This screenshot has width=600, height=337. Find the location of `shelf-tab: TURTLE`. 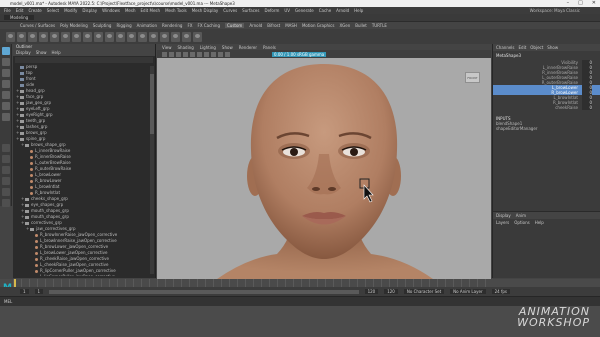

shelf-tab: TURTLE is located at coordinates (379, 25).